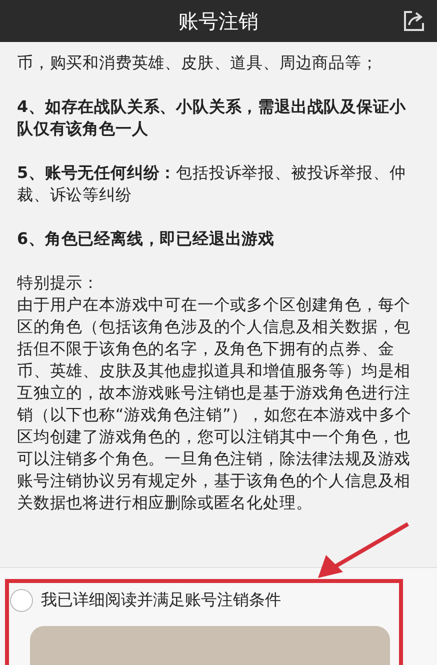 This screenshot has width=437, height=665. I want to click on page-title: 账号注销, so click(218, 21).